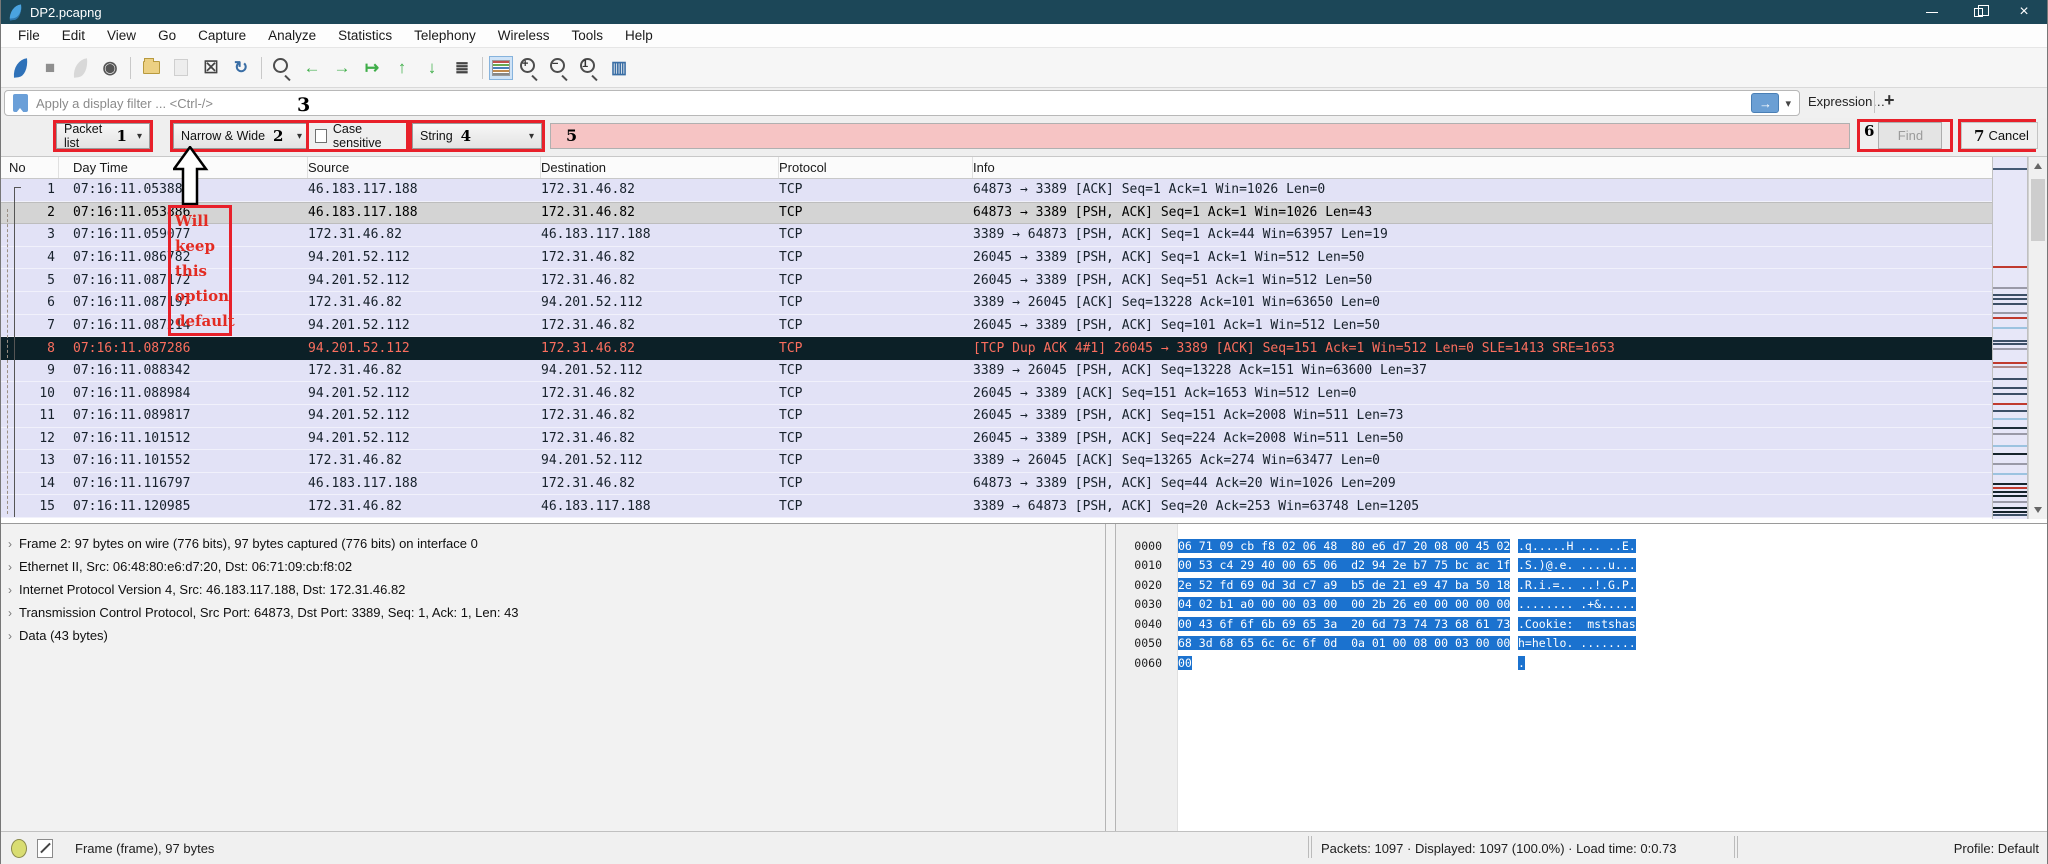 Image resolution: width=2048 pixels, height=864 pixels. Describe the element at coordinates (241, 68) in the screenshot. I see `reload-file-icon: ↻` at that location.